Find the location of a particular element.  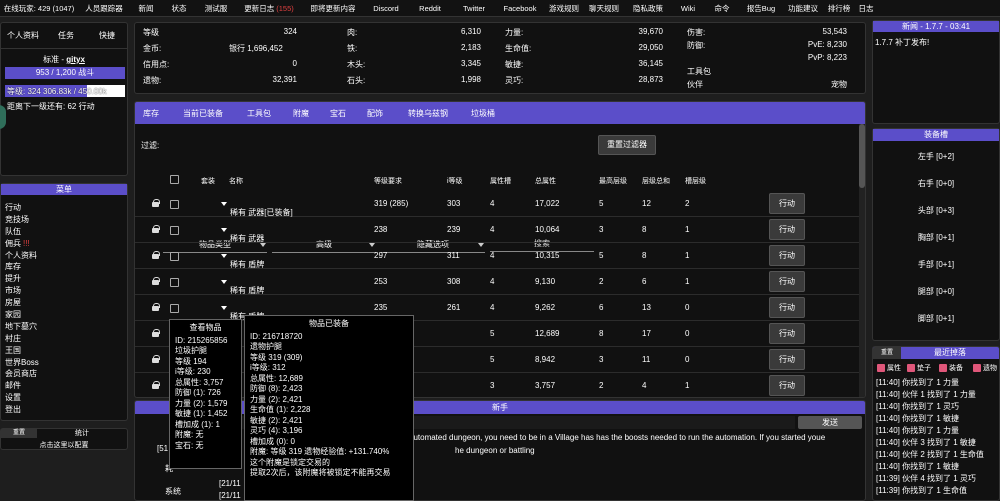

menu-item-12: 王国 is located at coordinates (65, 351).